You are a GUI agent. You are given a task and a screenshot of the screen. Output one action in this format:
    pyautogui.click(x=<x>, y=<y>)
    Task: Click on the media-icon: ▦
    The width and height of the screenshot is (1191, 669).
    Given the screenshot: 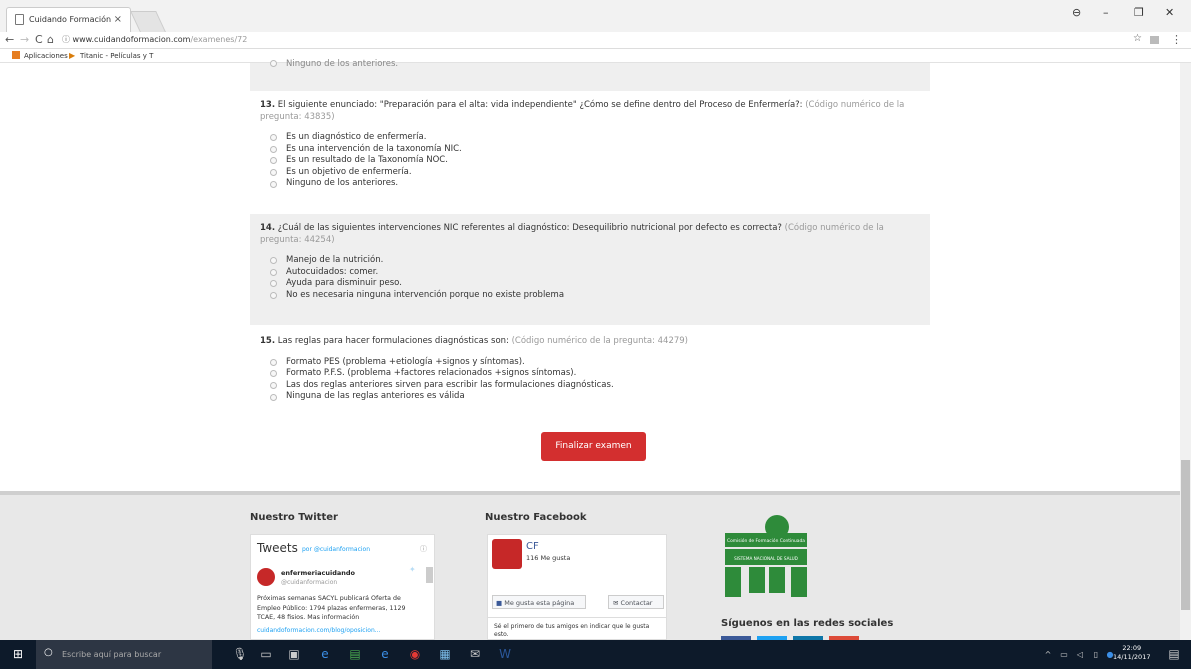 What is the action you would take?
    pyautogui.click(x=445, y=654)
    